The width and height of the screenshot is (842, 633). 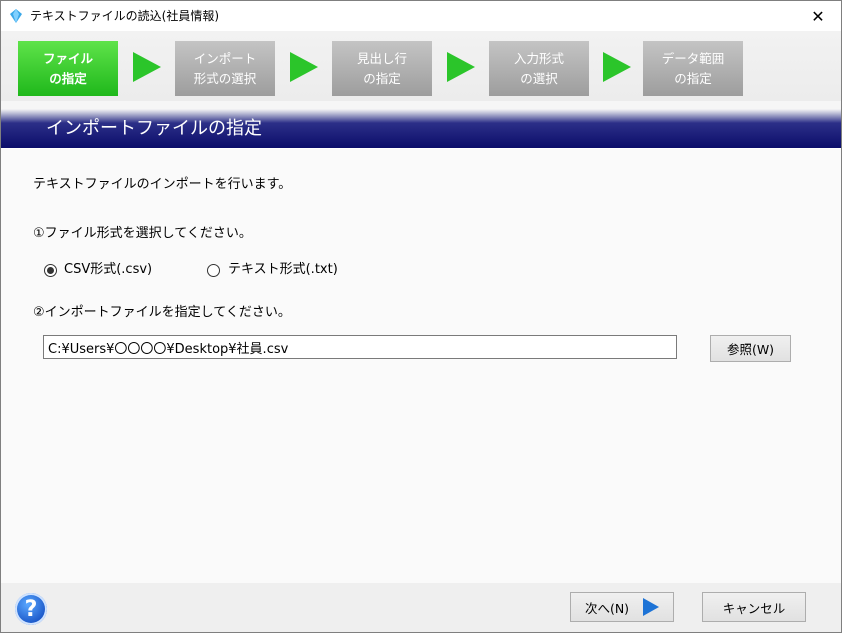 What do you see at coordinates (693, 58) in the screenshot?
I see `step-label-line1: データ範囲` at bounding box center [693, 58].